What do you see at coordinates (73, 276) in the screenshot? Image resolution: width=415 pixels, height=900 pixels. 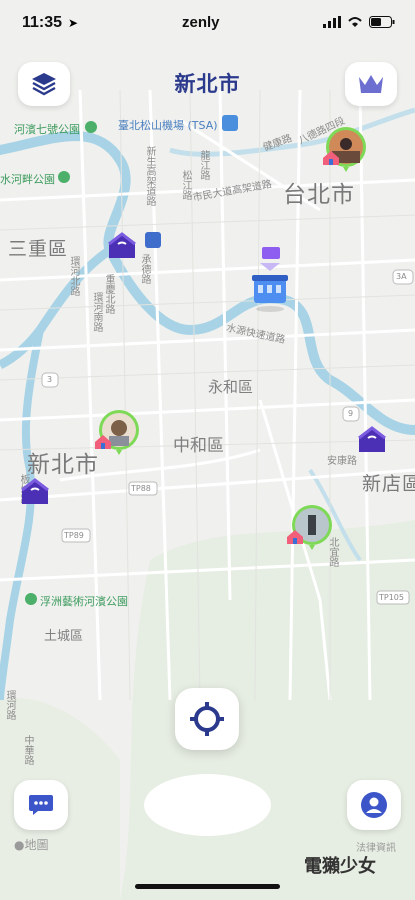 I see `road-label: 環河北路` at bounding box center [73, 276].